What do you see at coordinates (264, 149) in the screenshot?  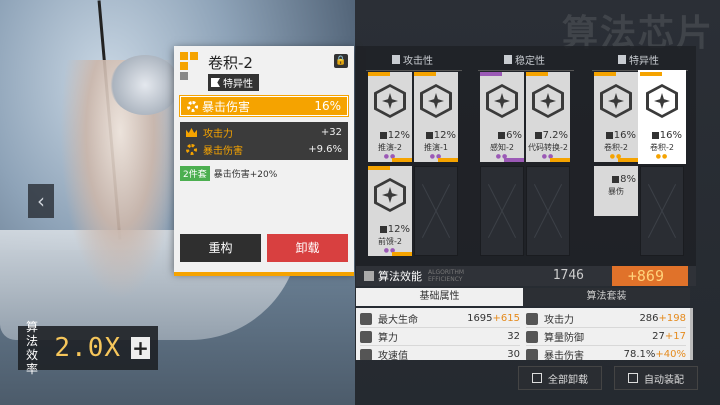 I see `sub-stat-row: 暴击伤害 +9.6%` at bounding box center [264, 149].